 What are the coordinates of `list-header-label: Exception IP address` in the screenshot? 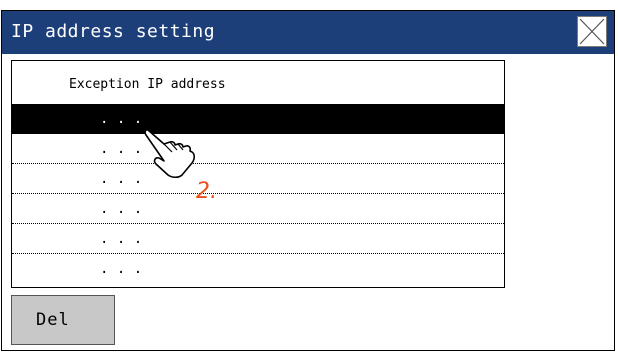 It's located at (147, 84).